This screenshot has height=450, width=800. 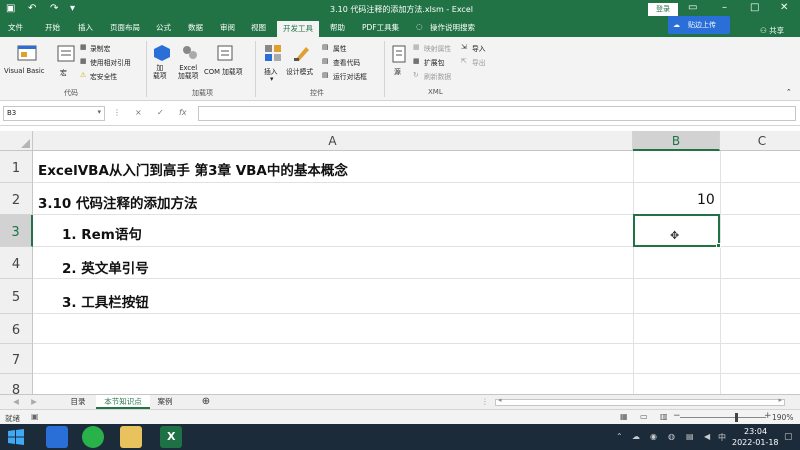 I want to click on sheet-tab-toc: 目录, so click(x=78, y=402).